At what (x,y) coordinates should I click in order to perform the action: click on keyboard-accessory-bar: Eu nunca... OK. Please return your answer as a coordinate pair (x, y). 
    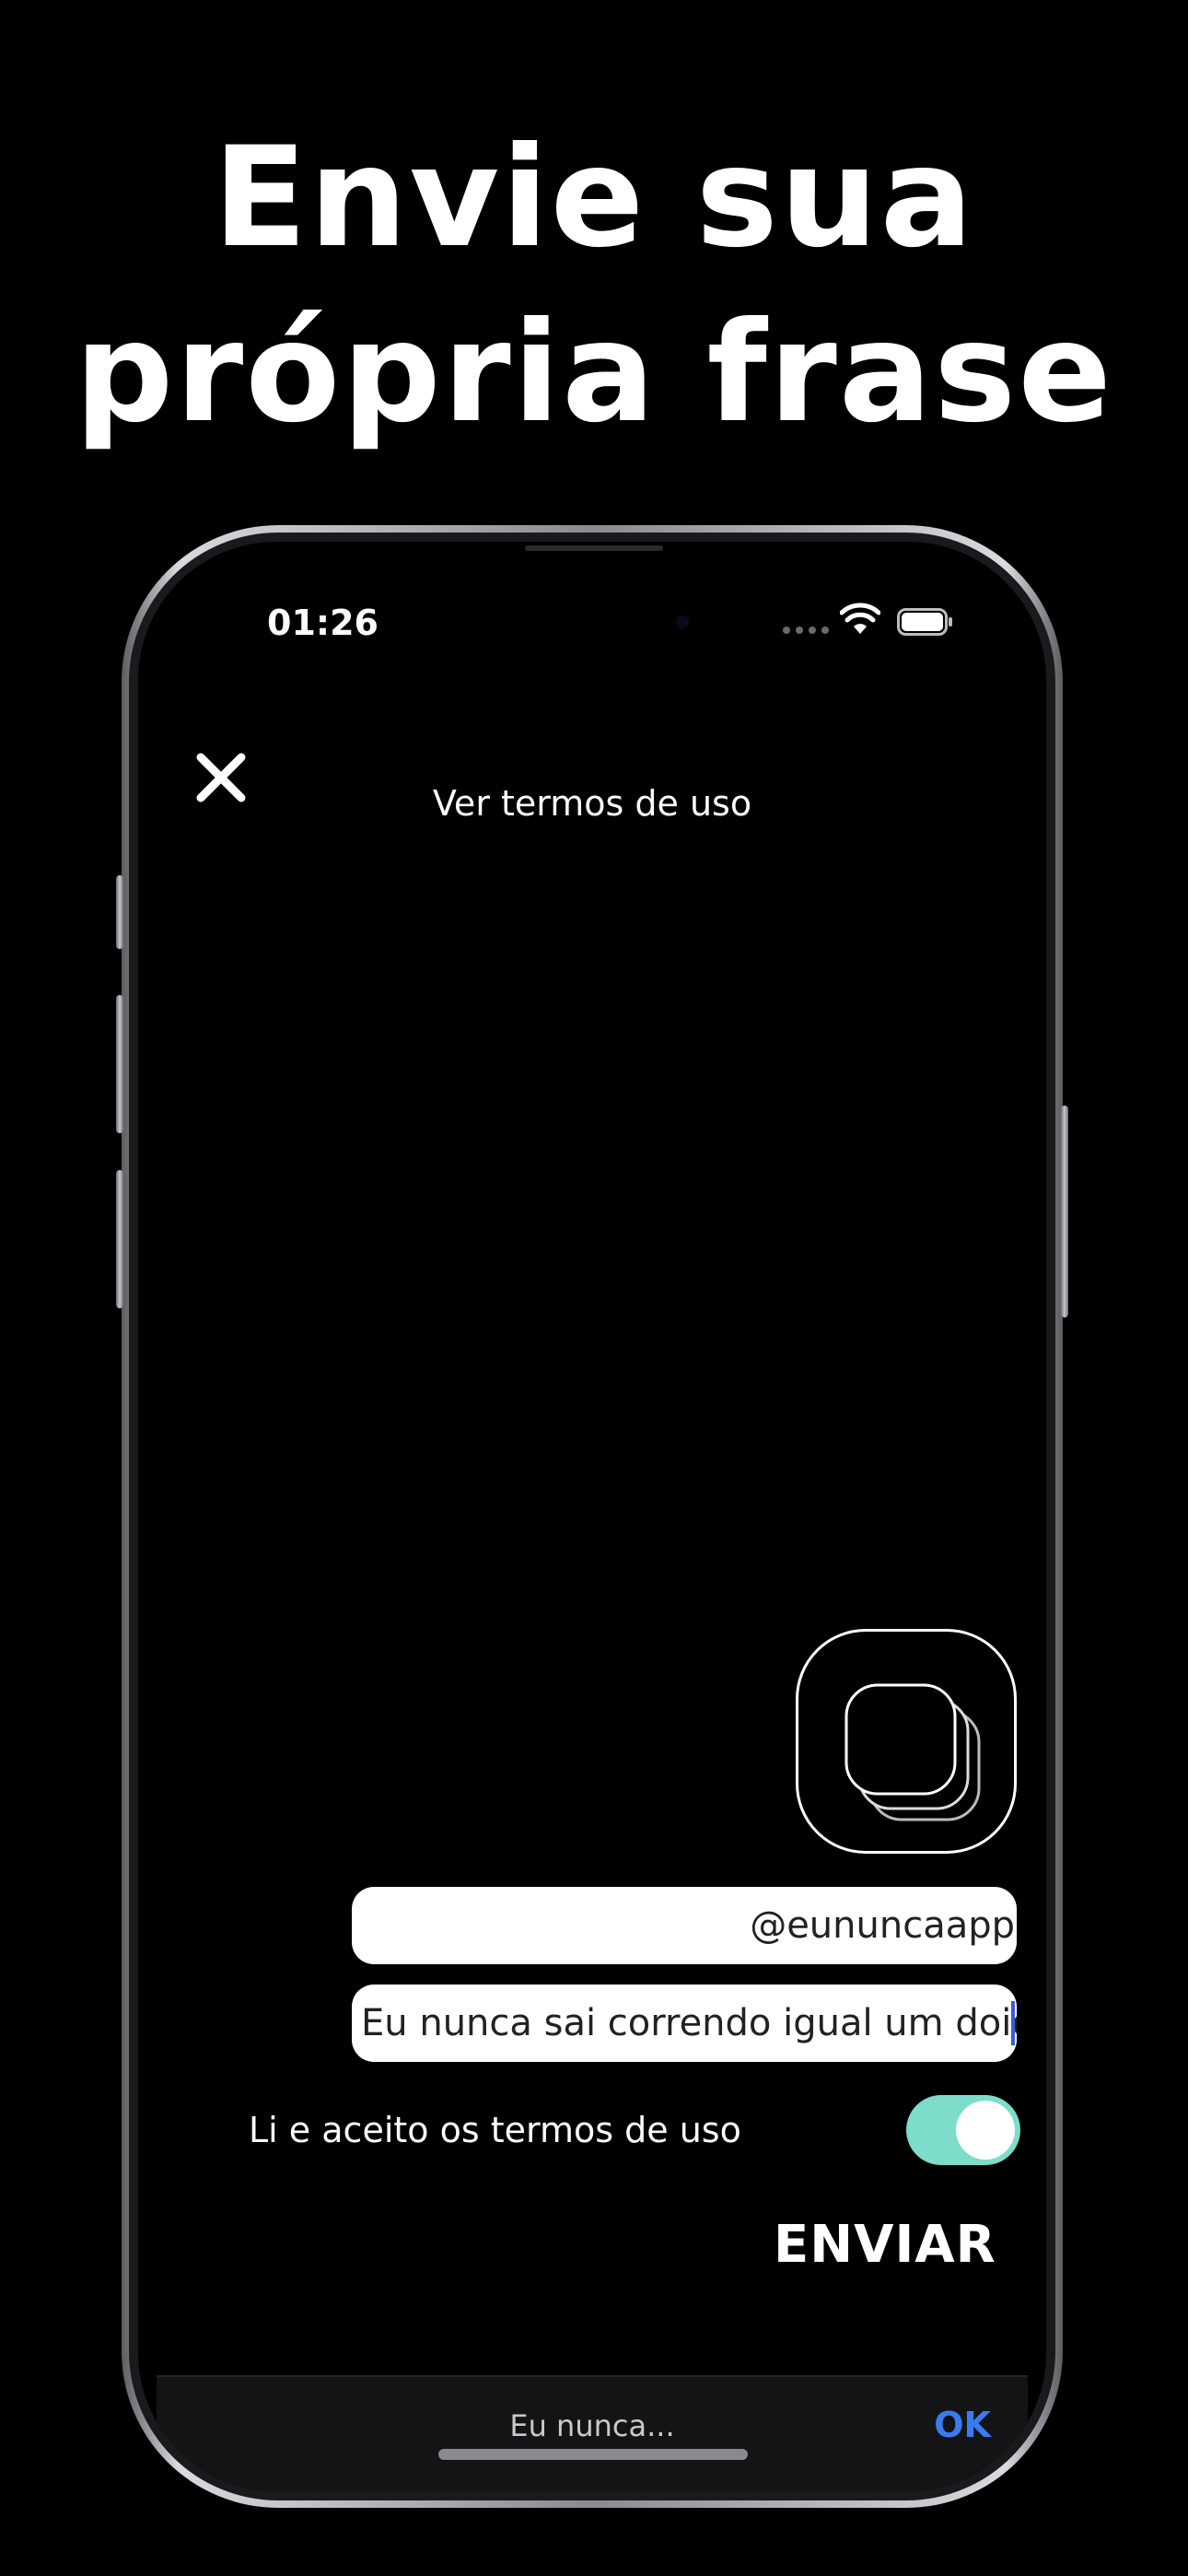
    Looking at the image, I should click on (592, 2433).